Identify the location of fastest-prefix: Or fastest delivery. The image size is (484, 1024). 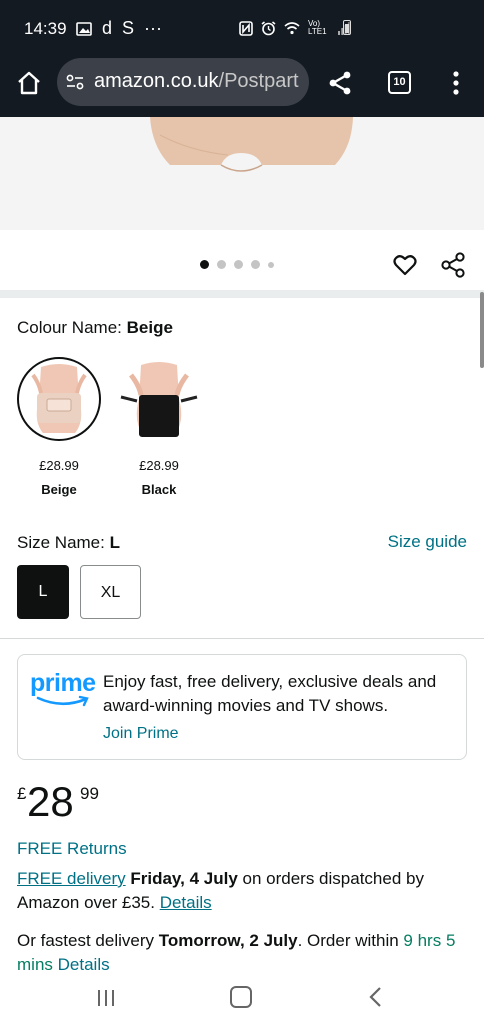
(85, 940).